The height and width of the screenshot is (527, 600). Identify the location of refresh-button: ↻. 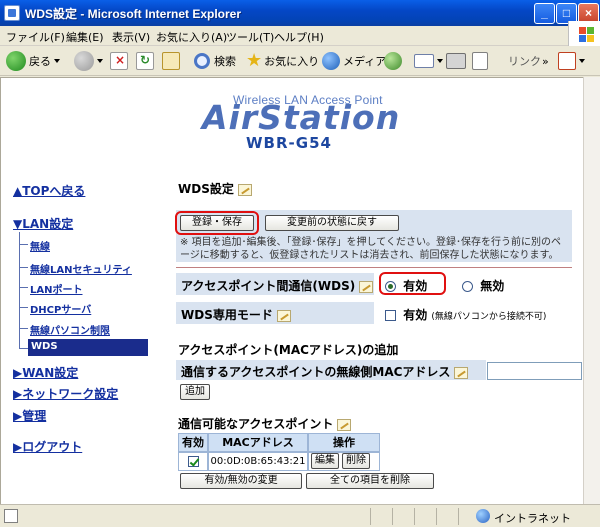
(145, 61).